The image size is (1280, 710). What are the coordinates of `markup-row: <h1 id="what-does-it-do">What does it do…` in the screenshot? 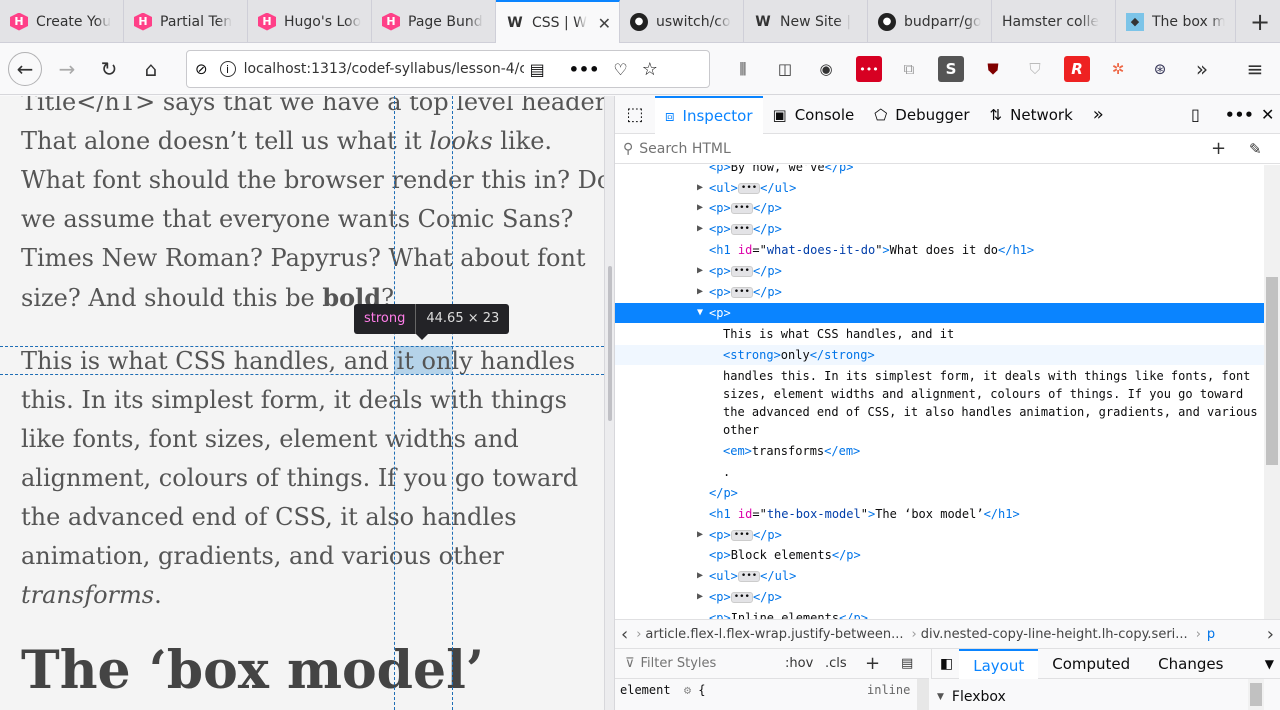 It's located at (939, 250).